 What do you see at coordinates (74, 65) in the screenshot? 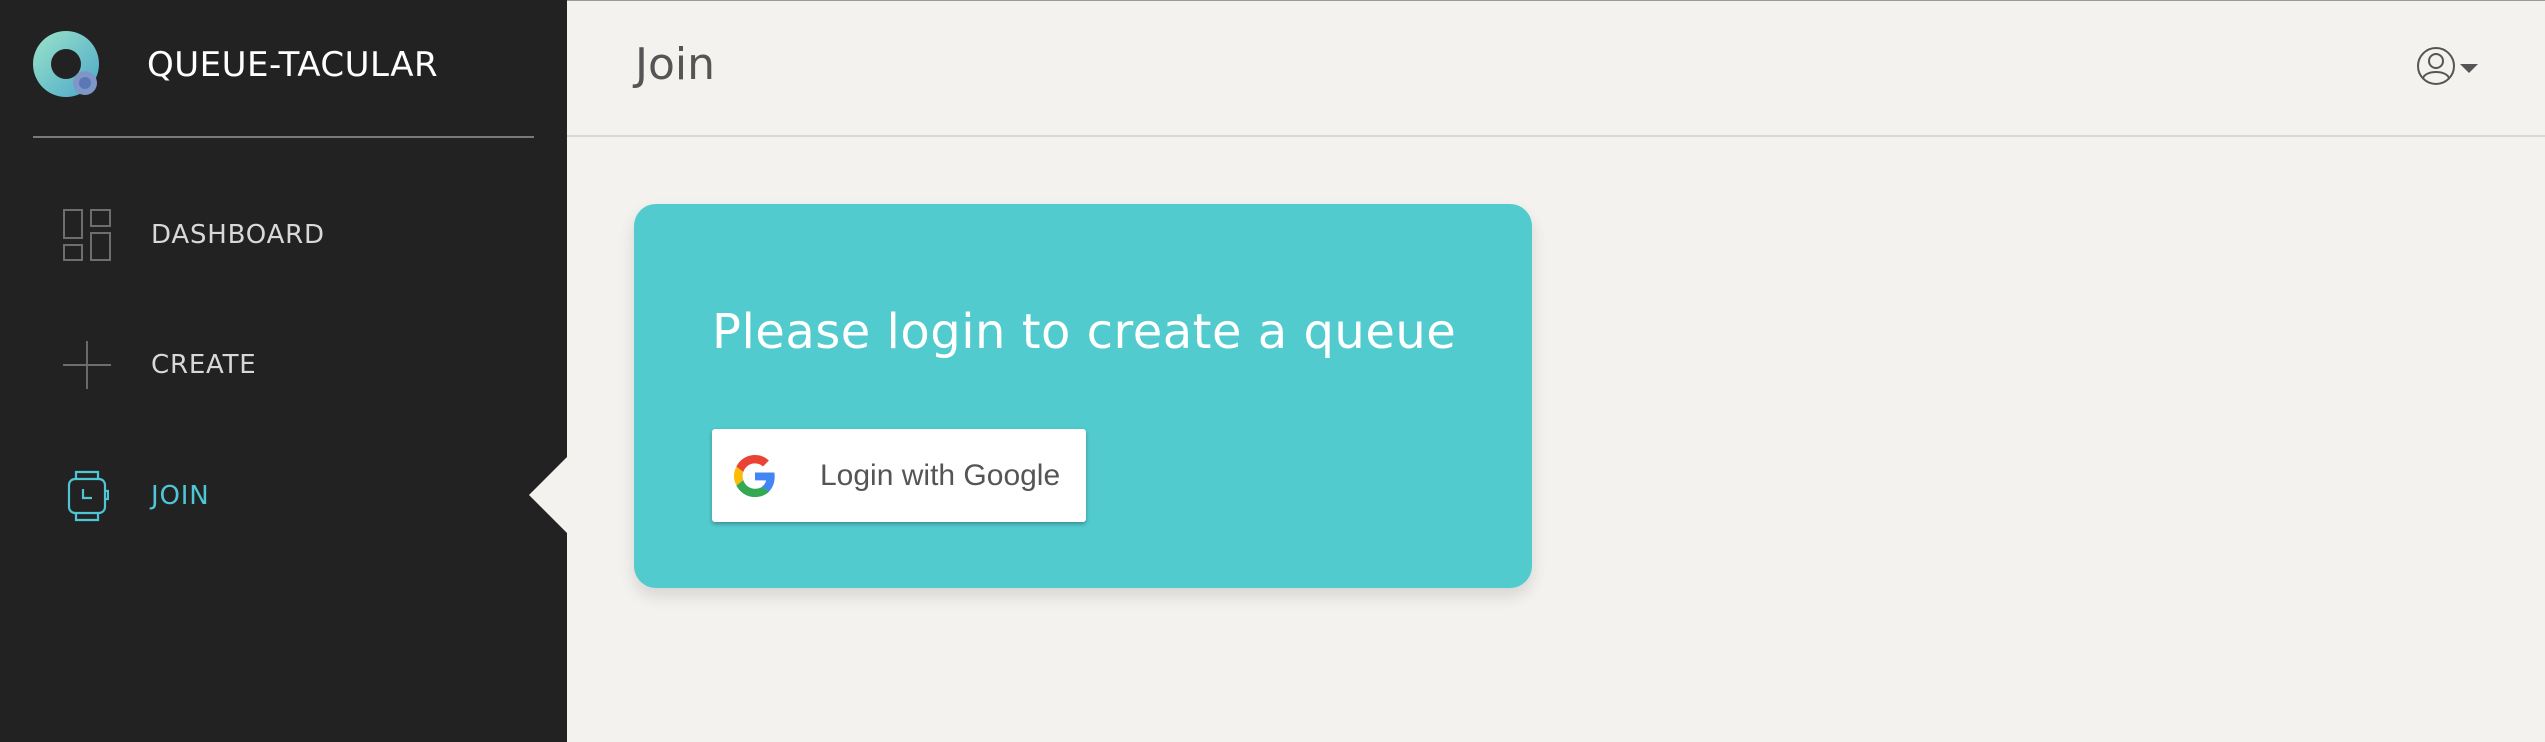
I see `queue-logo-icon` at bounding box center [74, 65].